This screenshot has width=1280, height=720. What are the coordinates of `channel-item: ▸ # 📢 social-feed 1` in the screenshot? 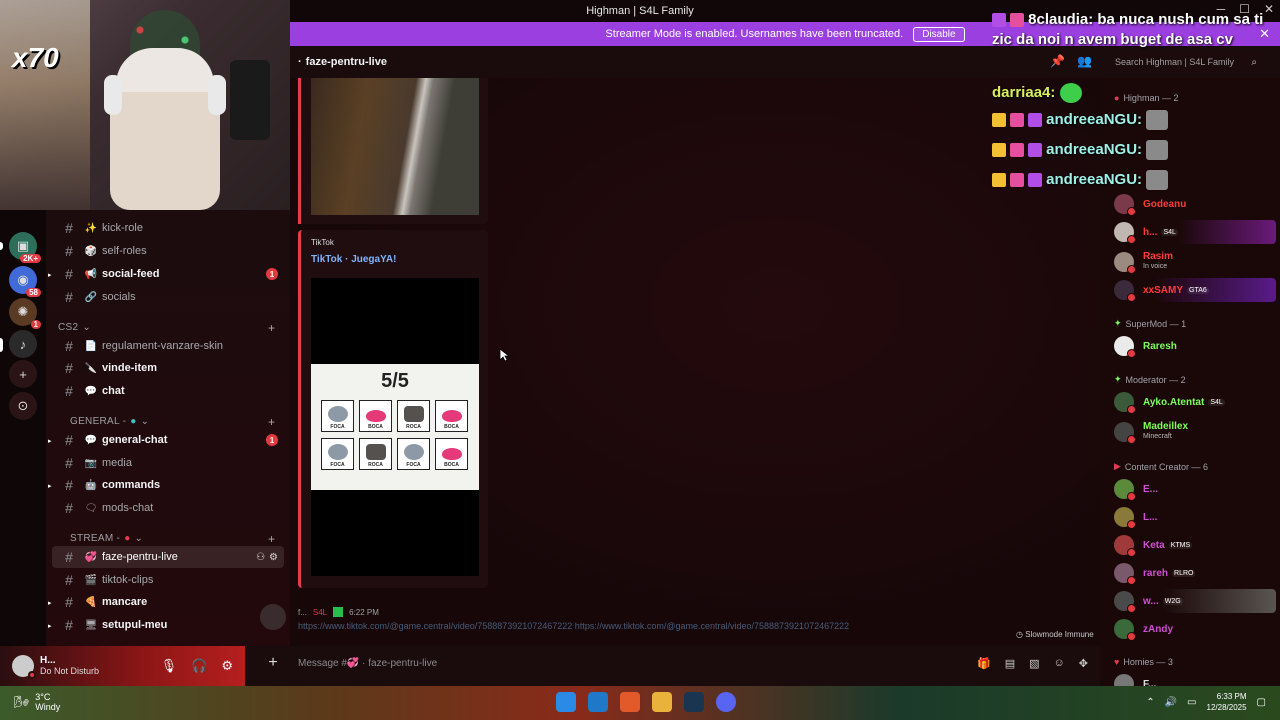 It's located at (166, 274).